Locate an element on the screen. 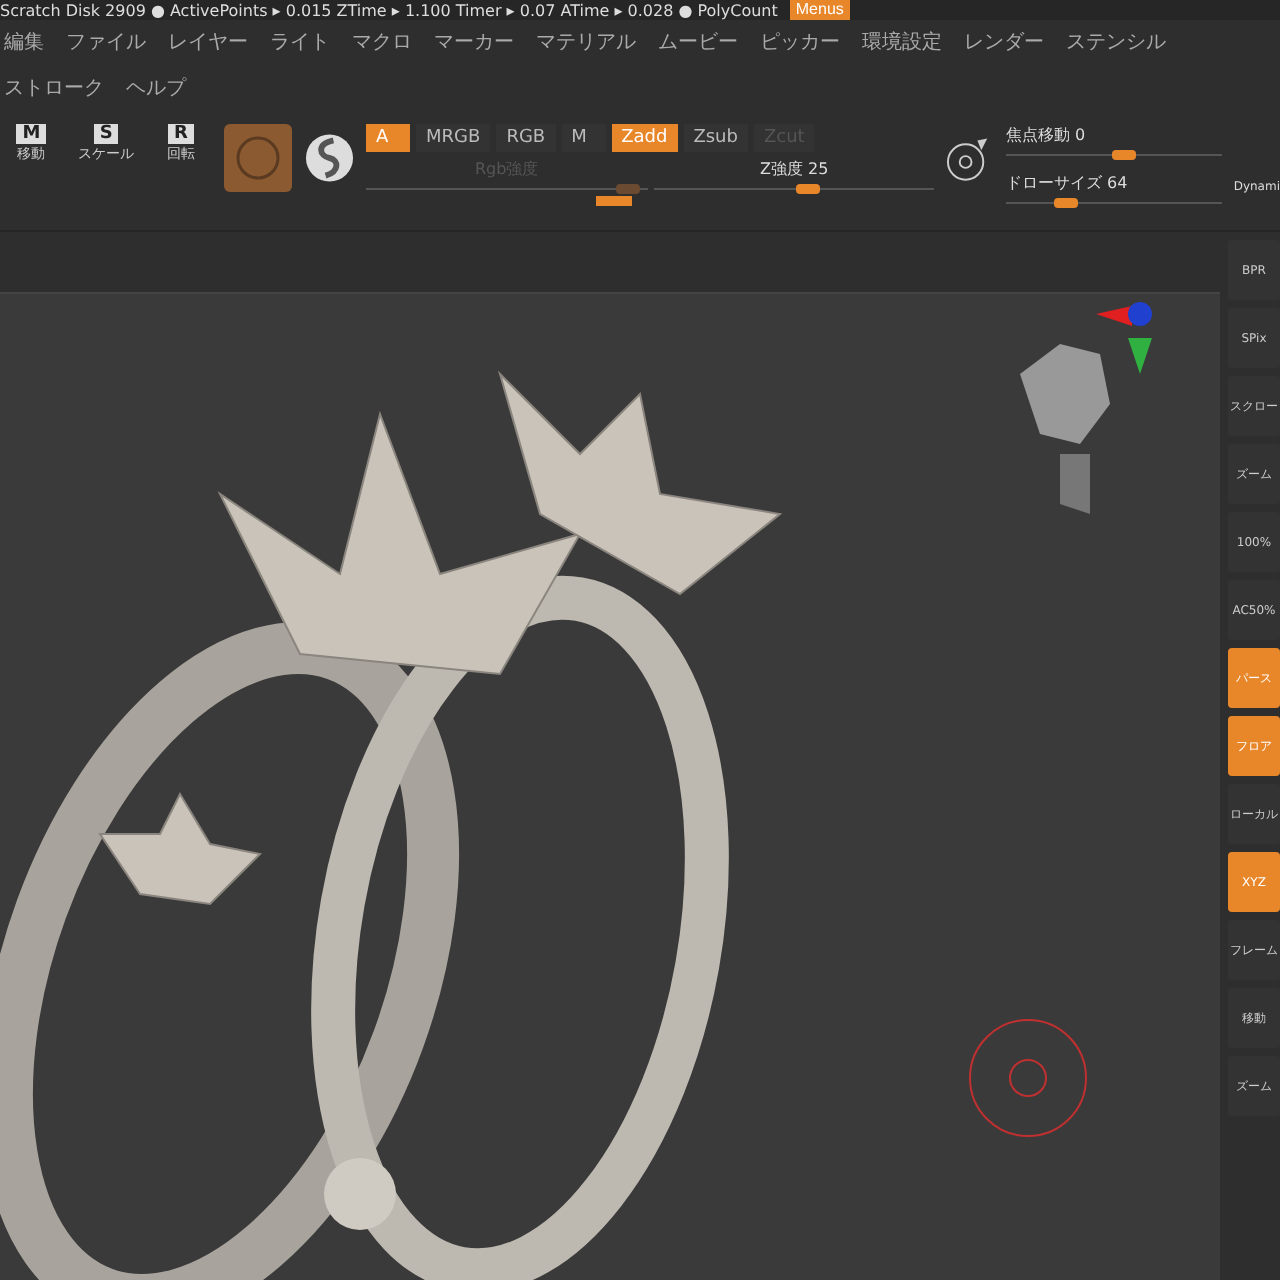 The image size is (1280, 1280). menu-item: マーカー is located at coordinates (474, 45).